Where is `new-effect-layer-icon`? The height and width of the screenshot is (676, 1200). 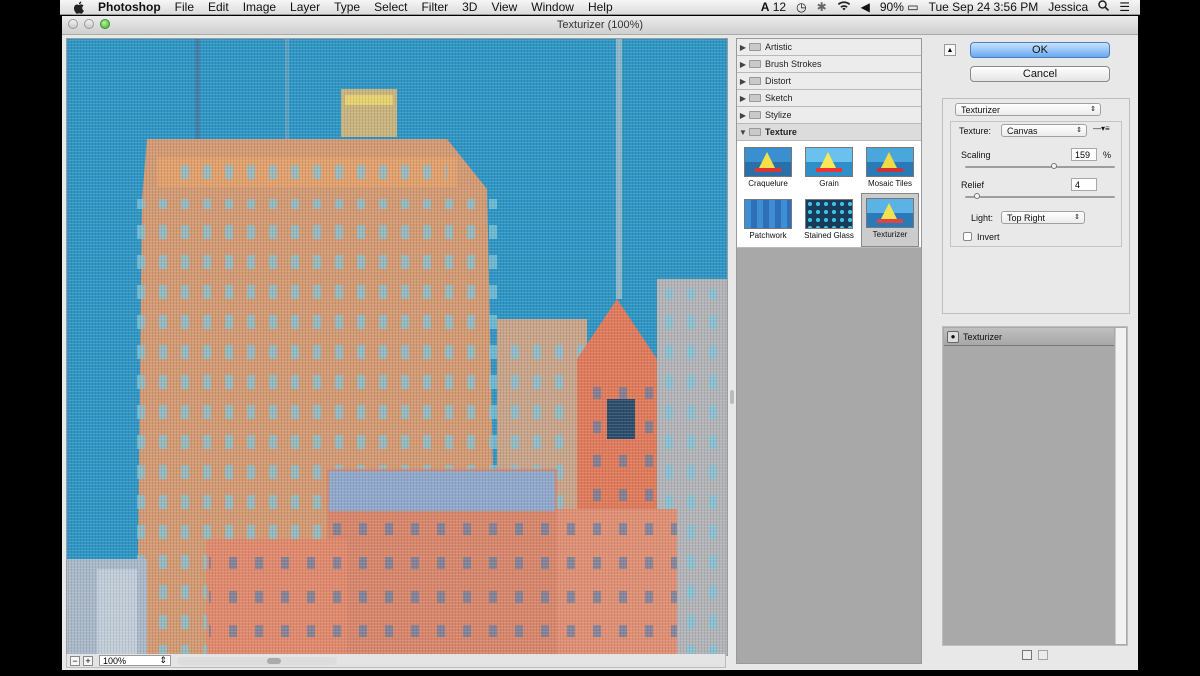 new-effect-layer-icon is located at coordinates (1027, 655).